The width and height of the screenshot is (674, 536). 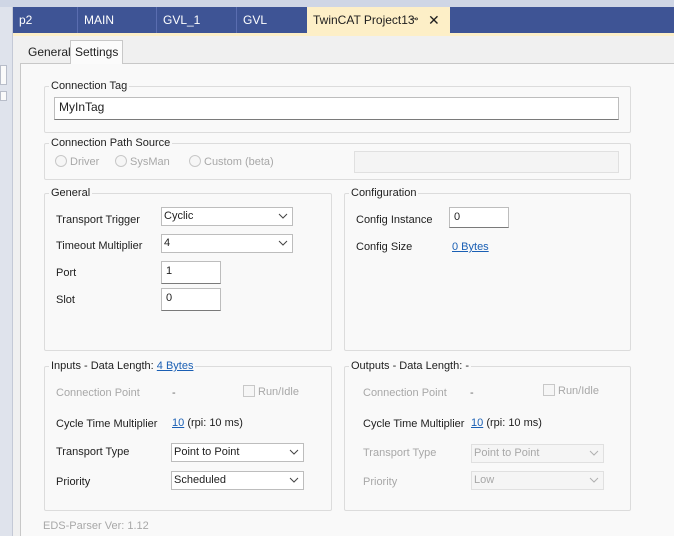 I want to click on outputs-run-idle-checkbox: Run/Idle, so click(x=571, y=391).